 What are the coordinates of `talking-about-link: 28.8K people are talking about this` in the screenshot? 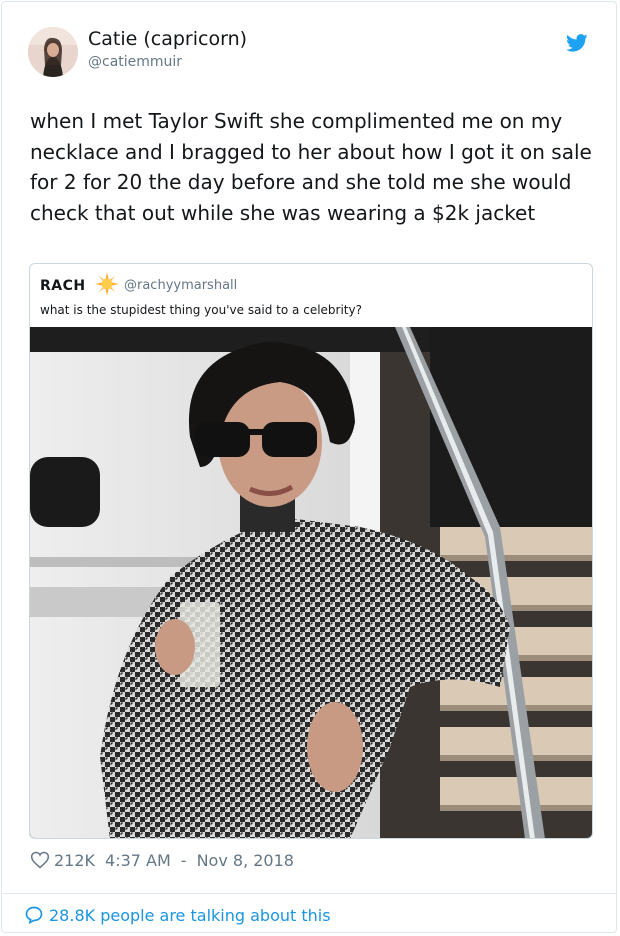 It's located at (177, 915).